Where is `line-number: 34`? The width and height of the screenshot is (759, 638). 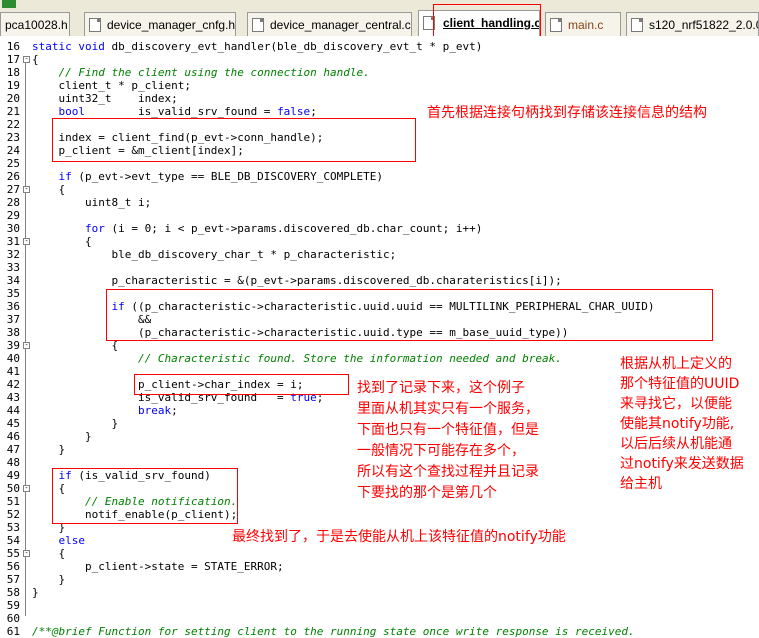 line-number: 34 is located at coordinates (13, 280).